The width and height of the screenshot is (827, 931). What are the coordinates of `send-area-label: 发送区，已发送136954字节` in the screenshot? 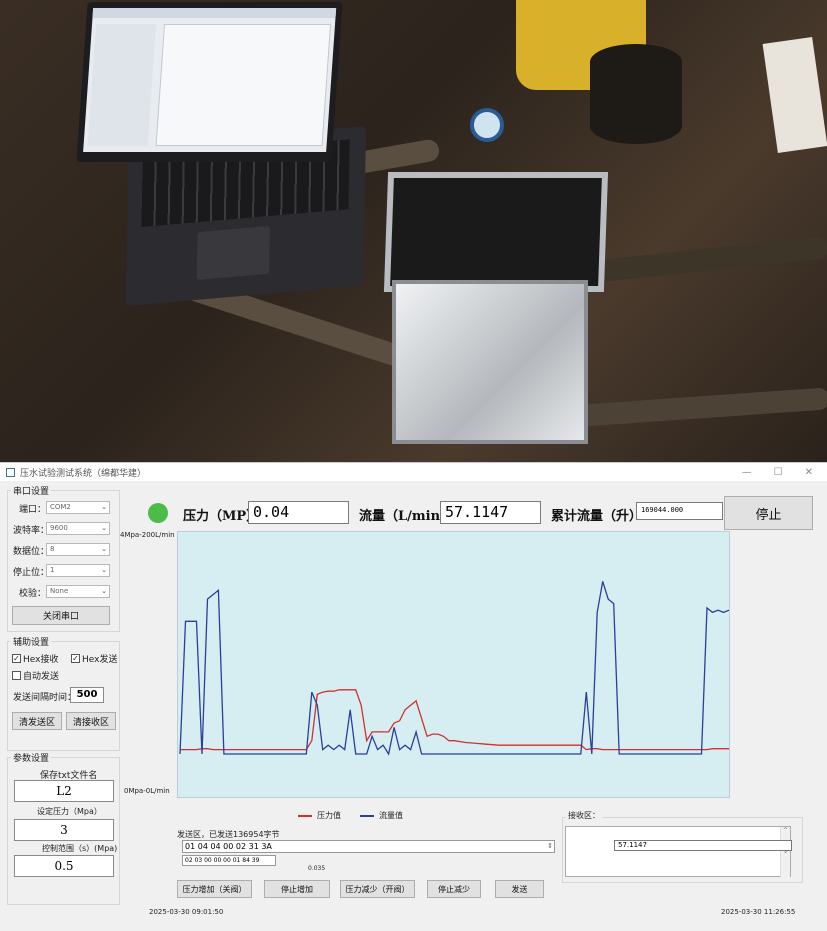 It's located at (228, 834).